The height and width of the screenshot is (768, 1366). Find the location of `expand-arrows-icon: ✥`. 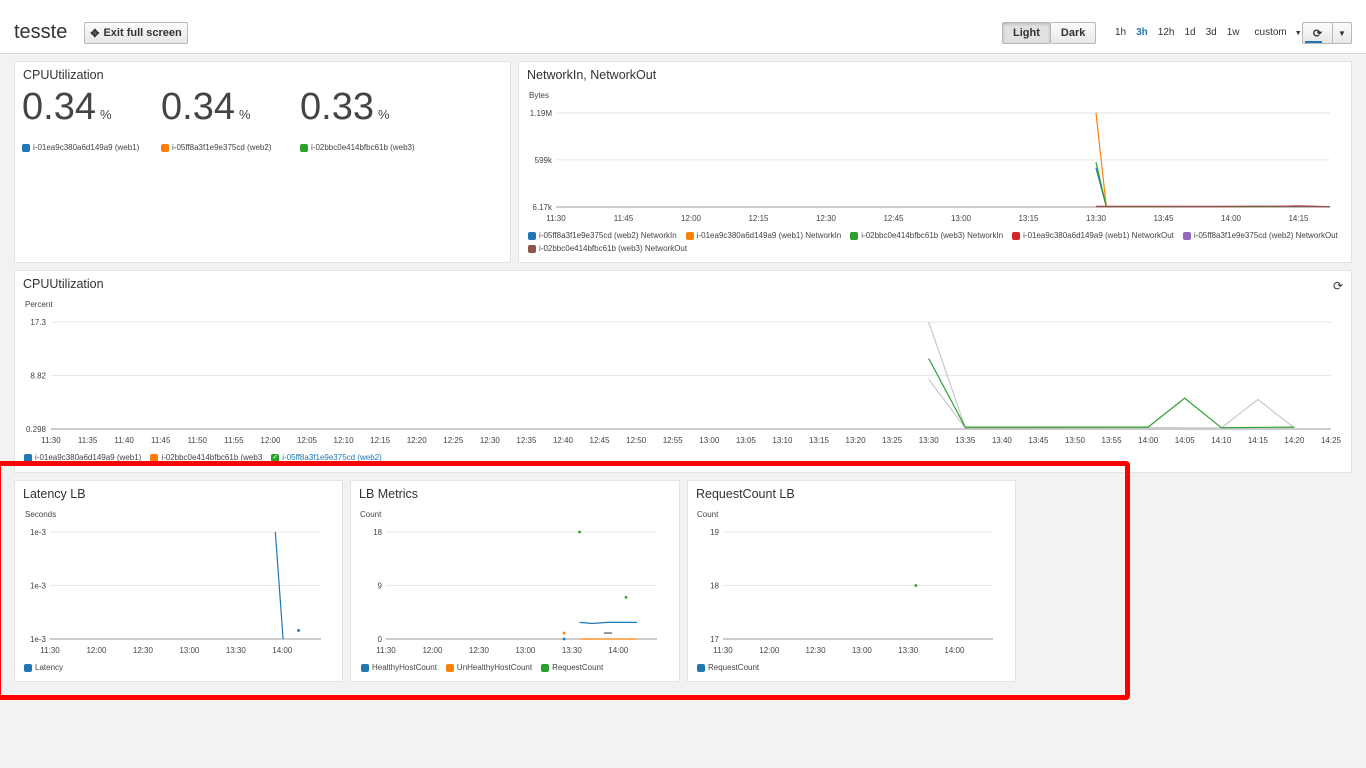

expand-arrows-icon: ✥ is located at coordinates (95, 33).